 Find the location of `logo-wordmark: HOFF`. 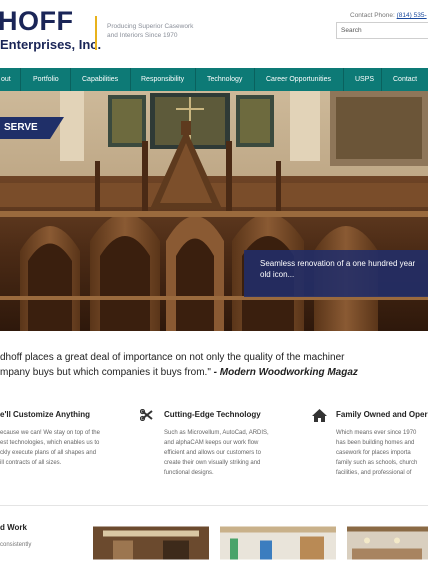

logo-wordmark: HOFF is located at coordinates (37, 21).